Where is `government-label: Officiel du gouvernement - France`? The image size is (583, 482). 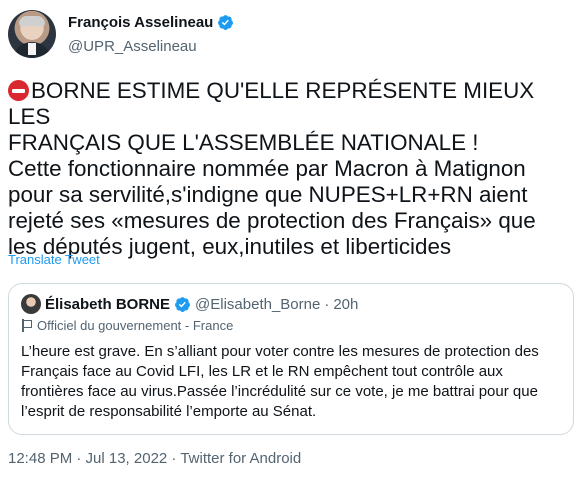
government-label: Officiel du gouvernement - France is located at coordinates (127, 325).